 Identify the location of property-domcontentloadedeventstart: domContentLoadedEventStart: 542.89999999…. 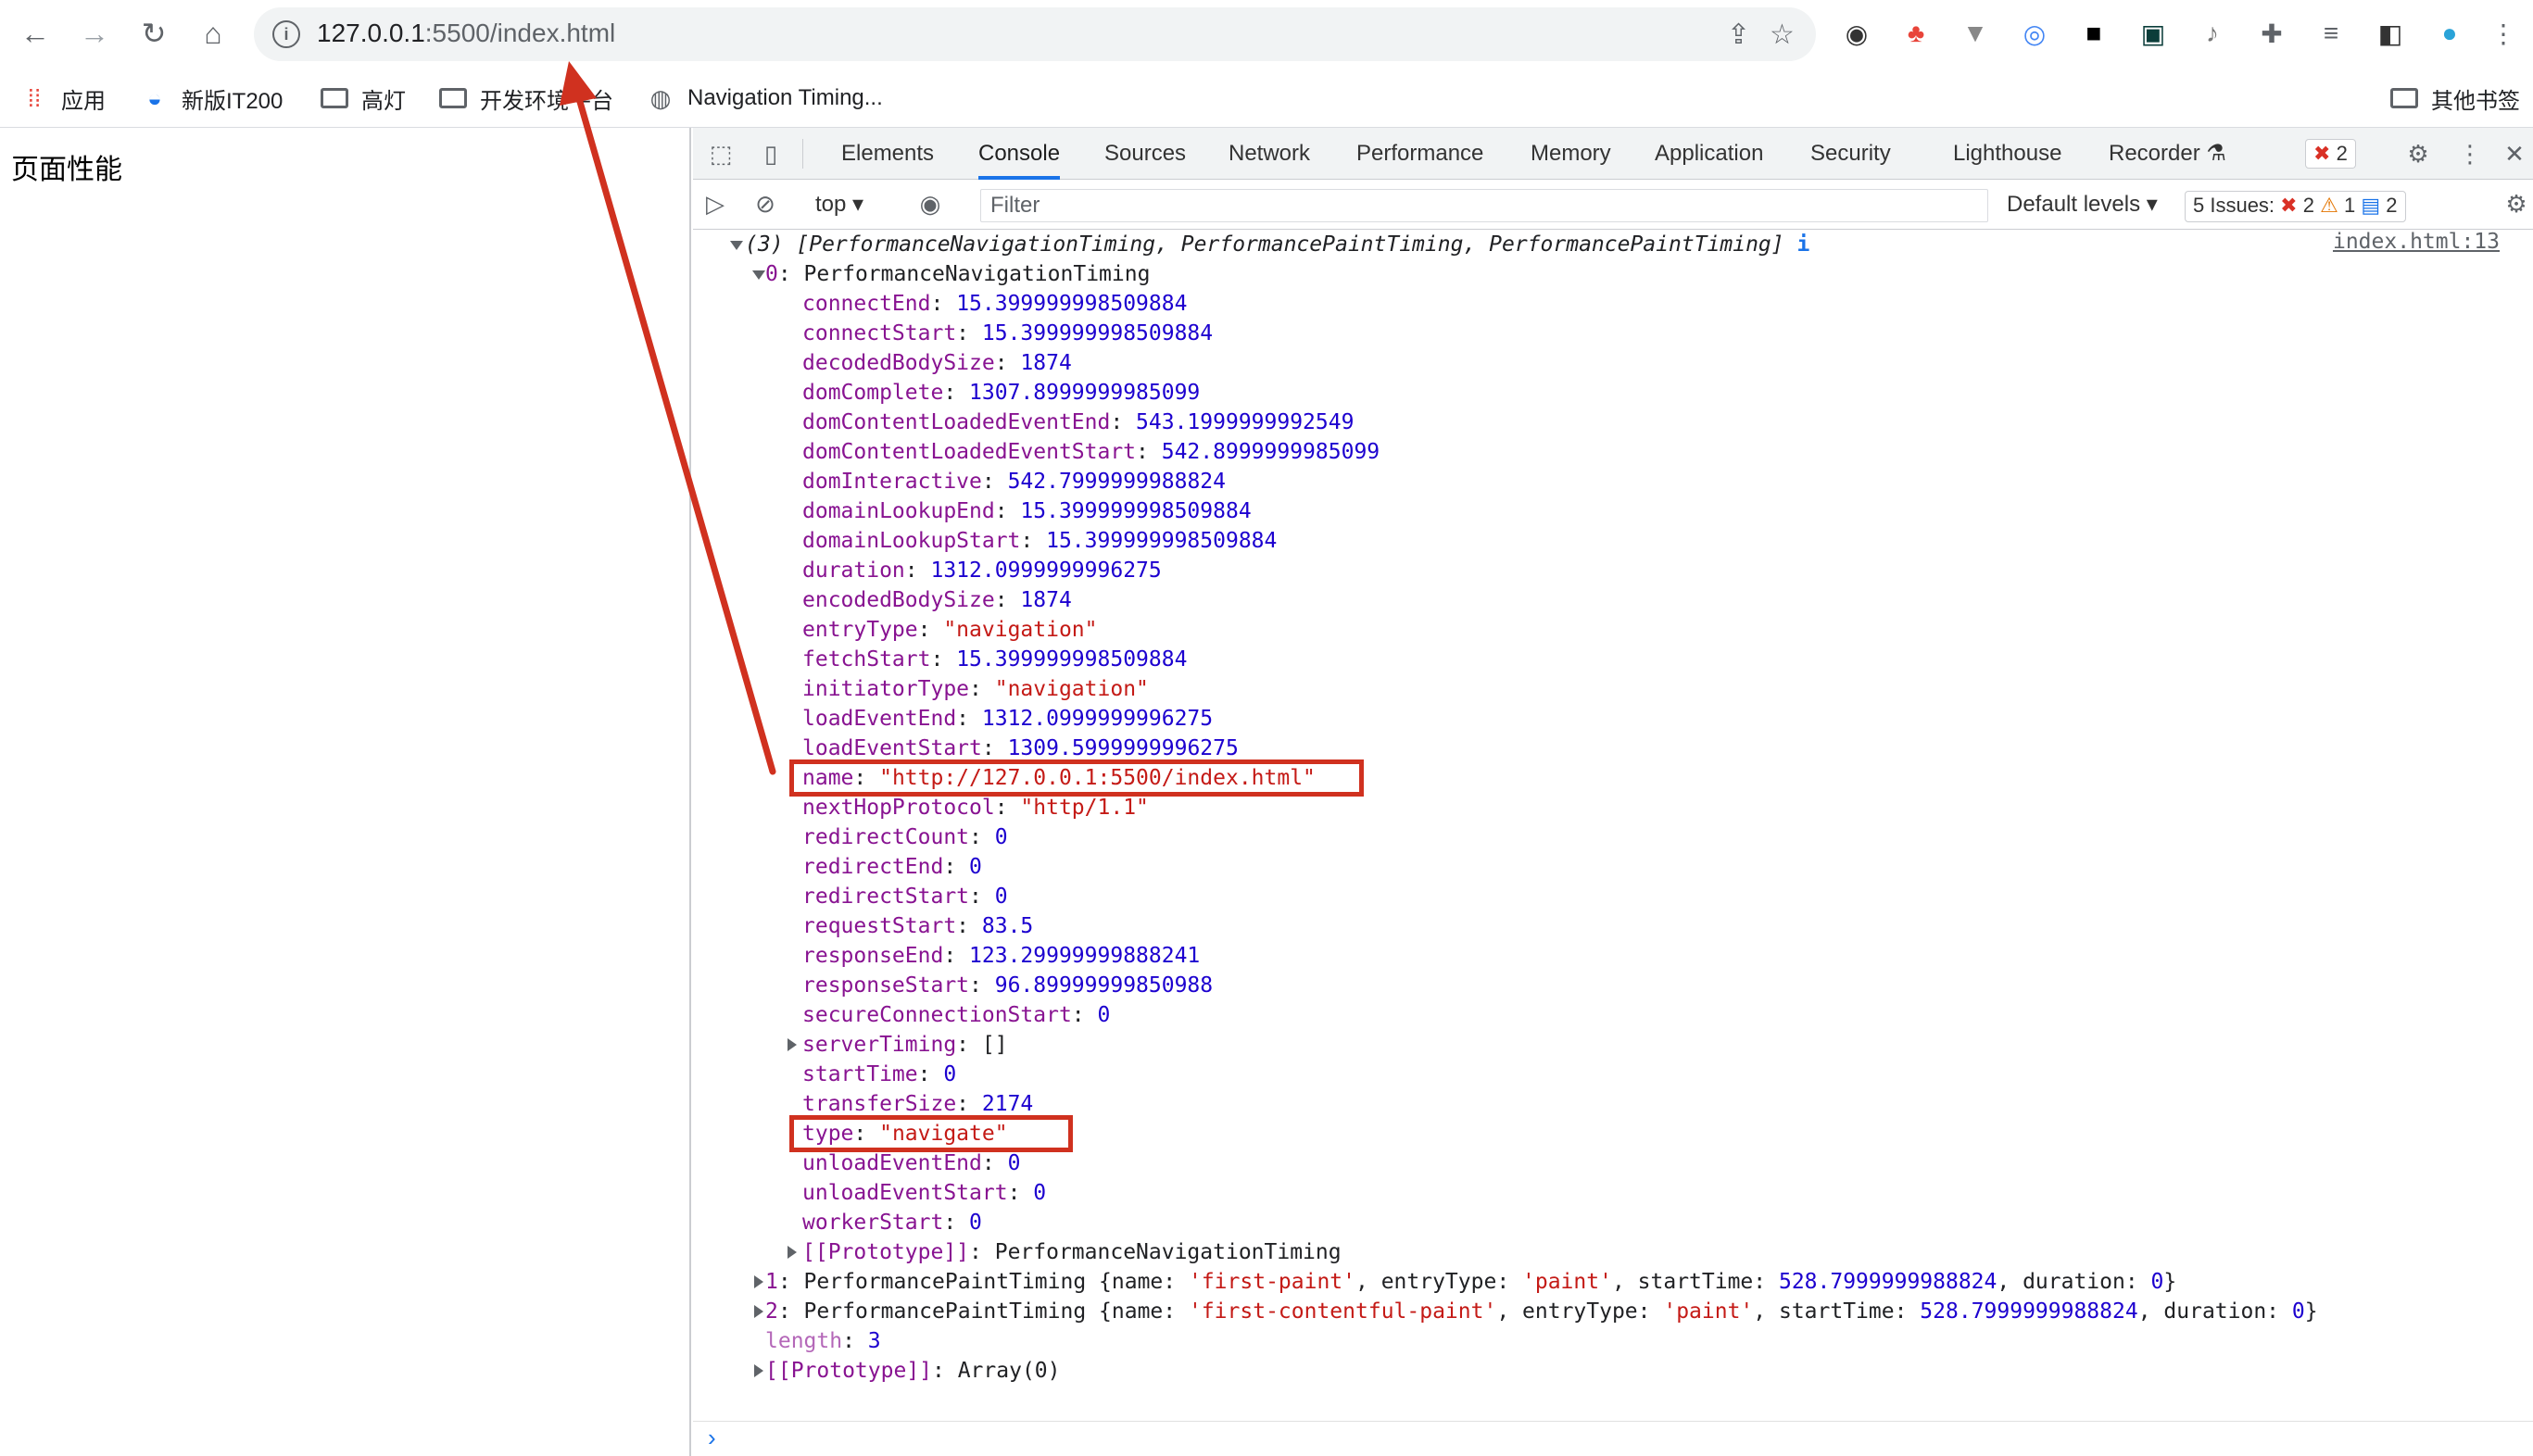
(1091, 452).